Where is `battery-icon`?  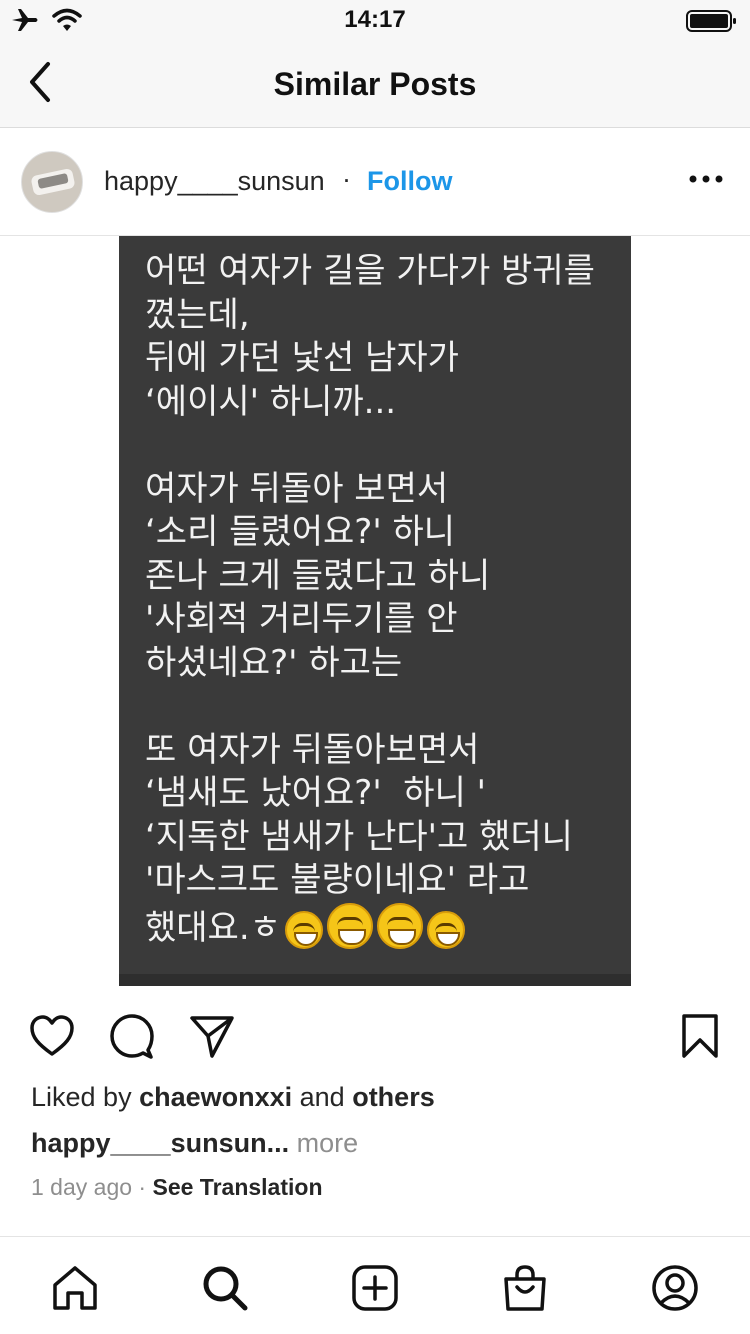 battery-icon is located at coordinates (711, 21).